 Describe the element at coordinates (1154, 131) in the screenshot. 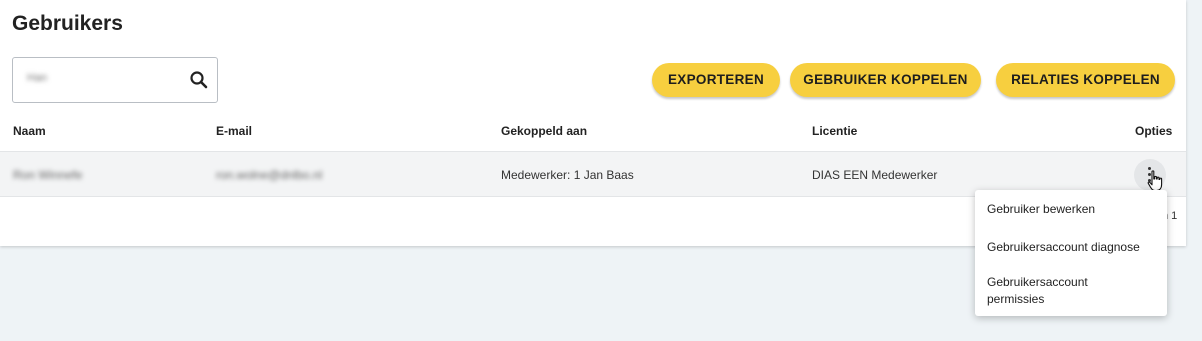

I see `column-header-opties: Opties` at that location.